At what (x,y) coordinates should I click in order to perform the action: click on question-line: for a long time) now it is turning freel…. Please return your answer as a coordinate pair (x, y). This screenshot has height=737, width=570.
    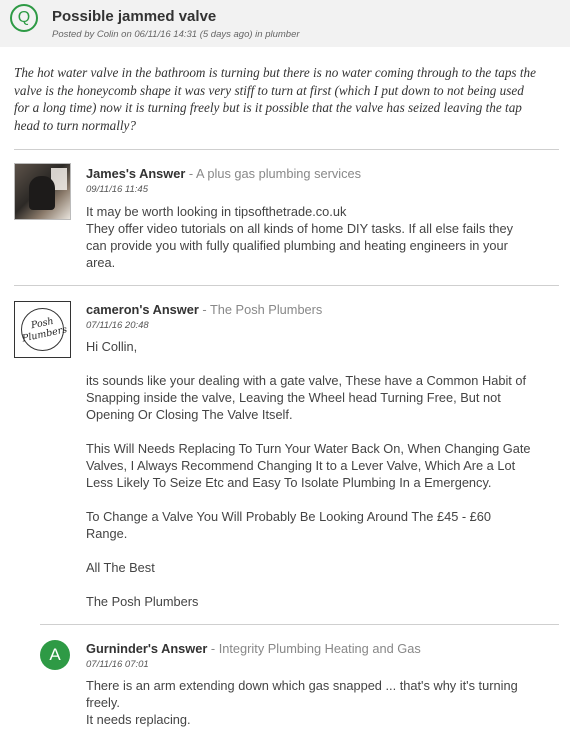
    Looking at the image, I should click on (268, 107).